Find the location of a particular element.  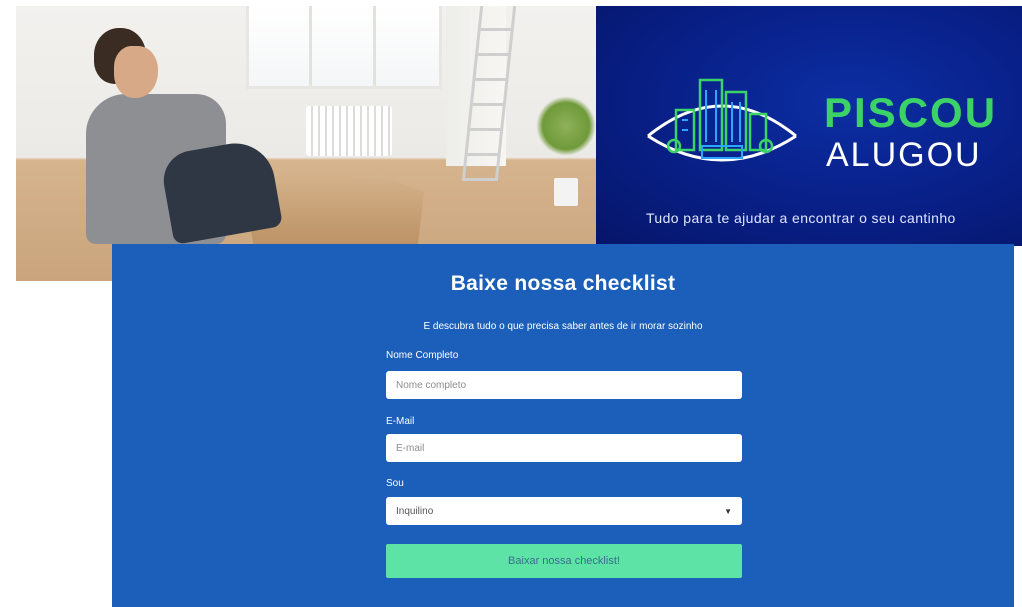

window-illustration is located at coordinates (344, 47).